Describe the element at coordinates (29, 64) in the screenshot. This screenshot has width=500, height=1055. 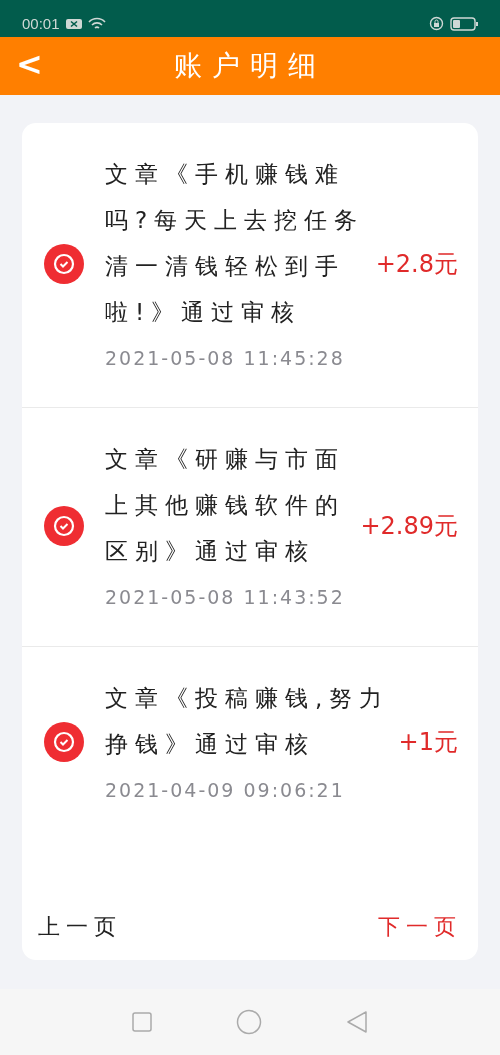
I see `back-button: <` at that location.